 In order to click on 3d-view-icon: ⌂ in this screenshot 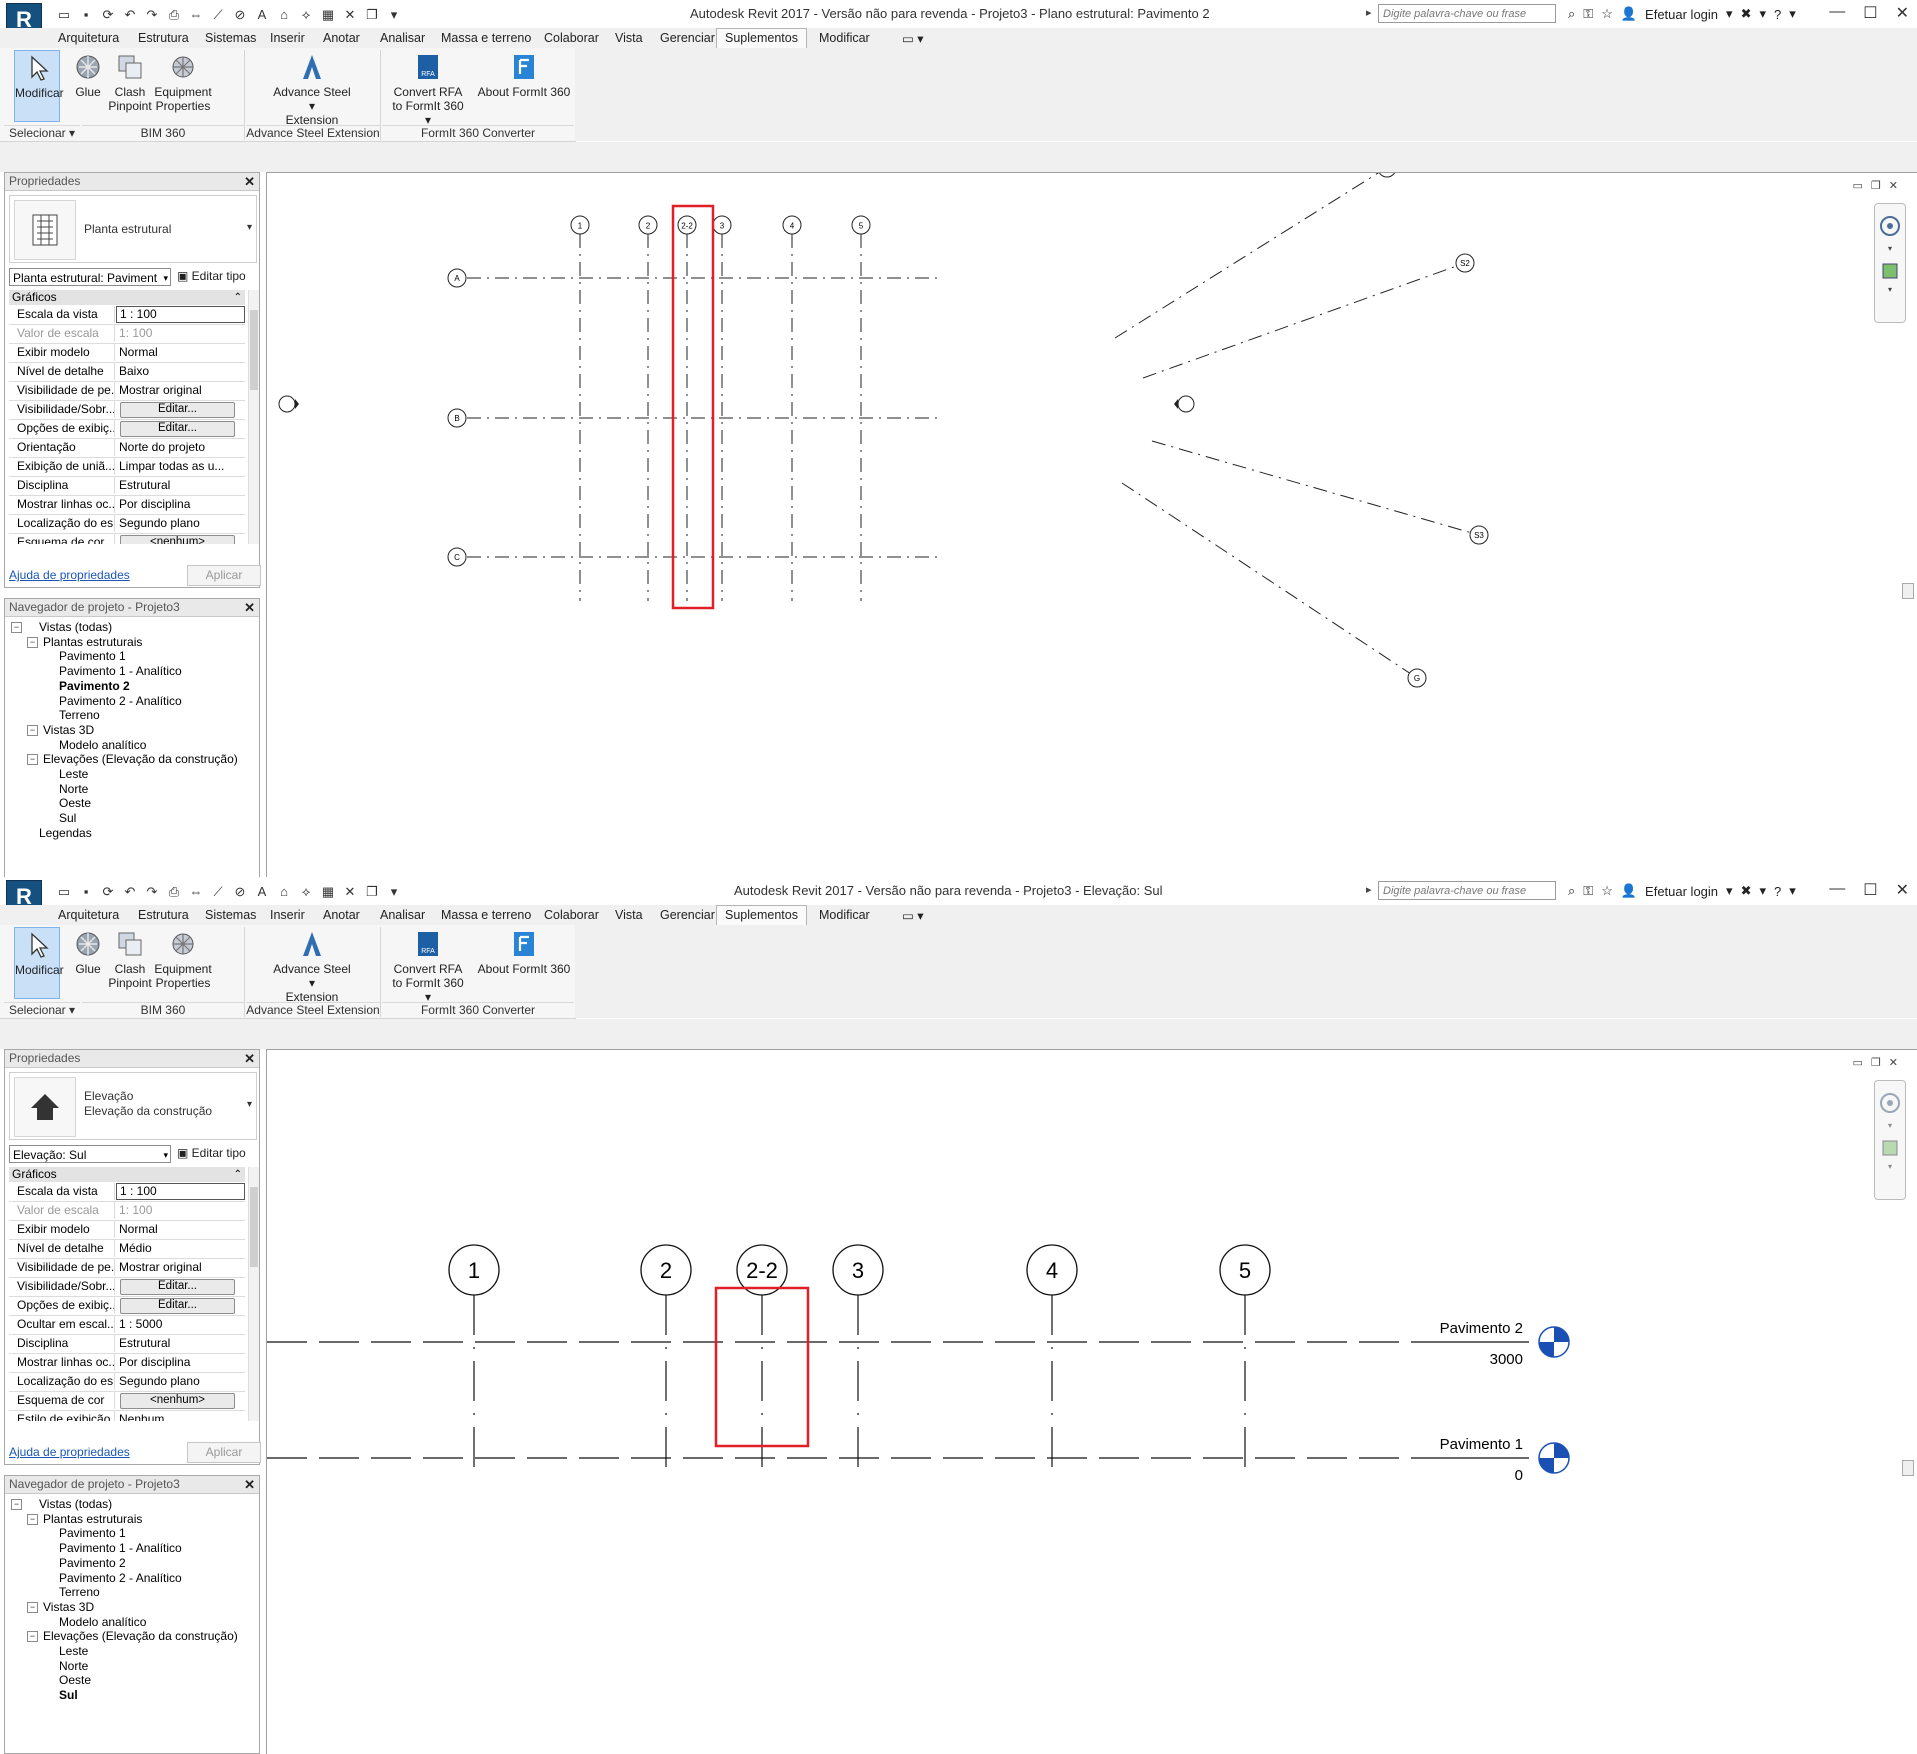, I will do `click(284, 15)`.